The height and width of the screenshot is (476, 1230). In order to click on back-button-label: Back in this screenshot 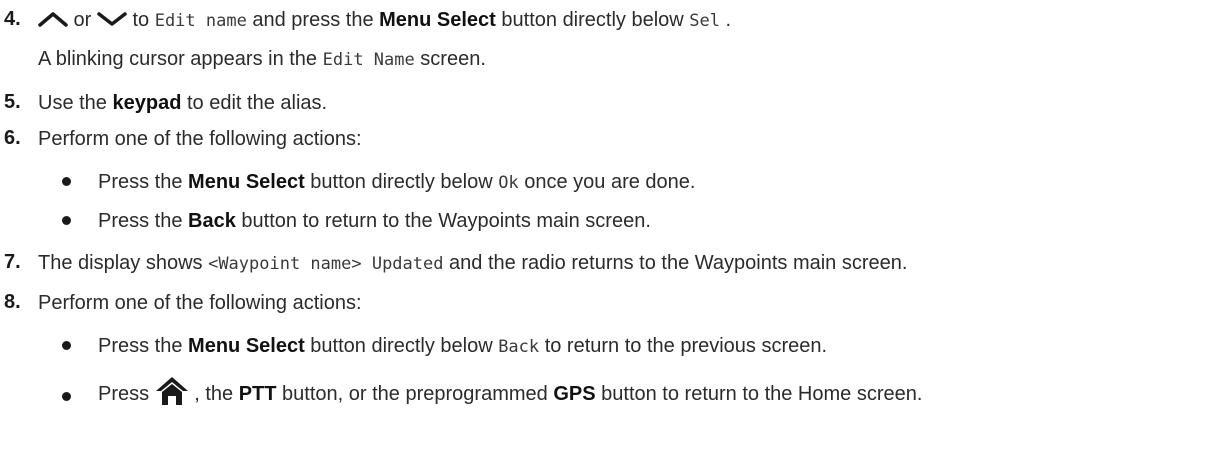, I will do `click(212, 221)`.